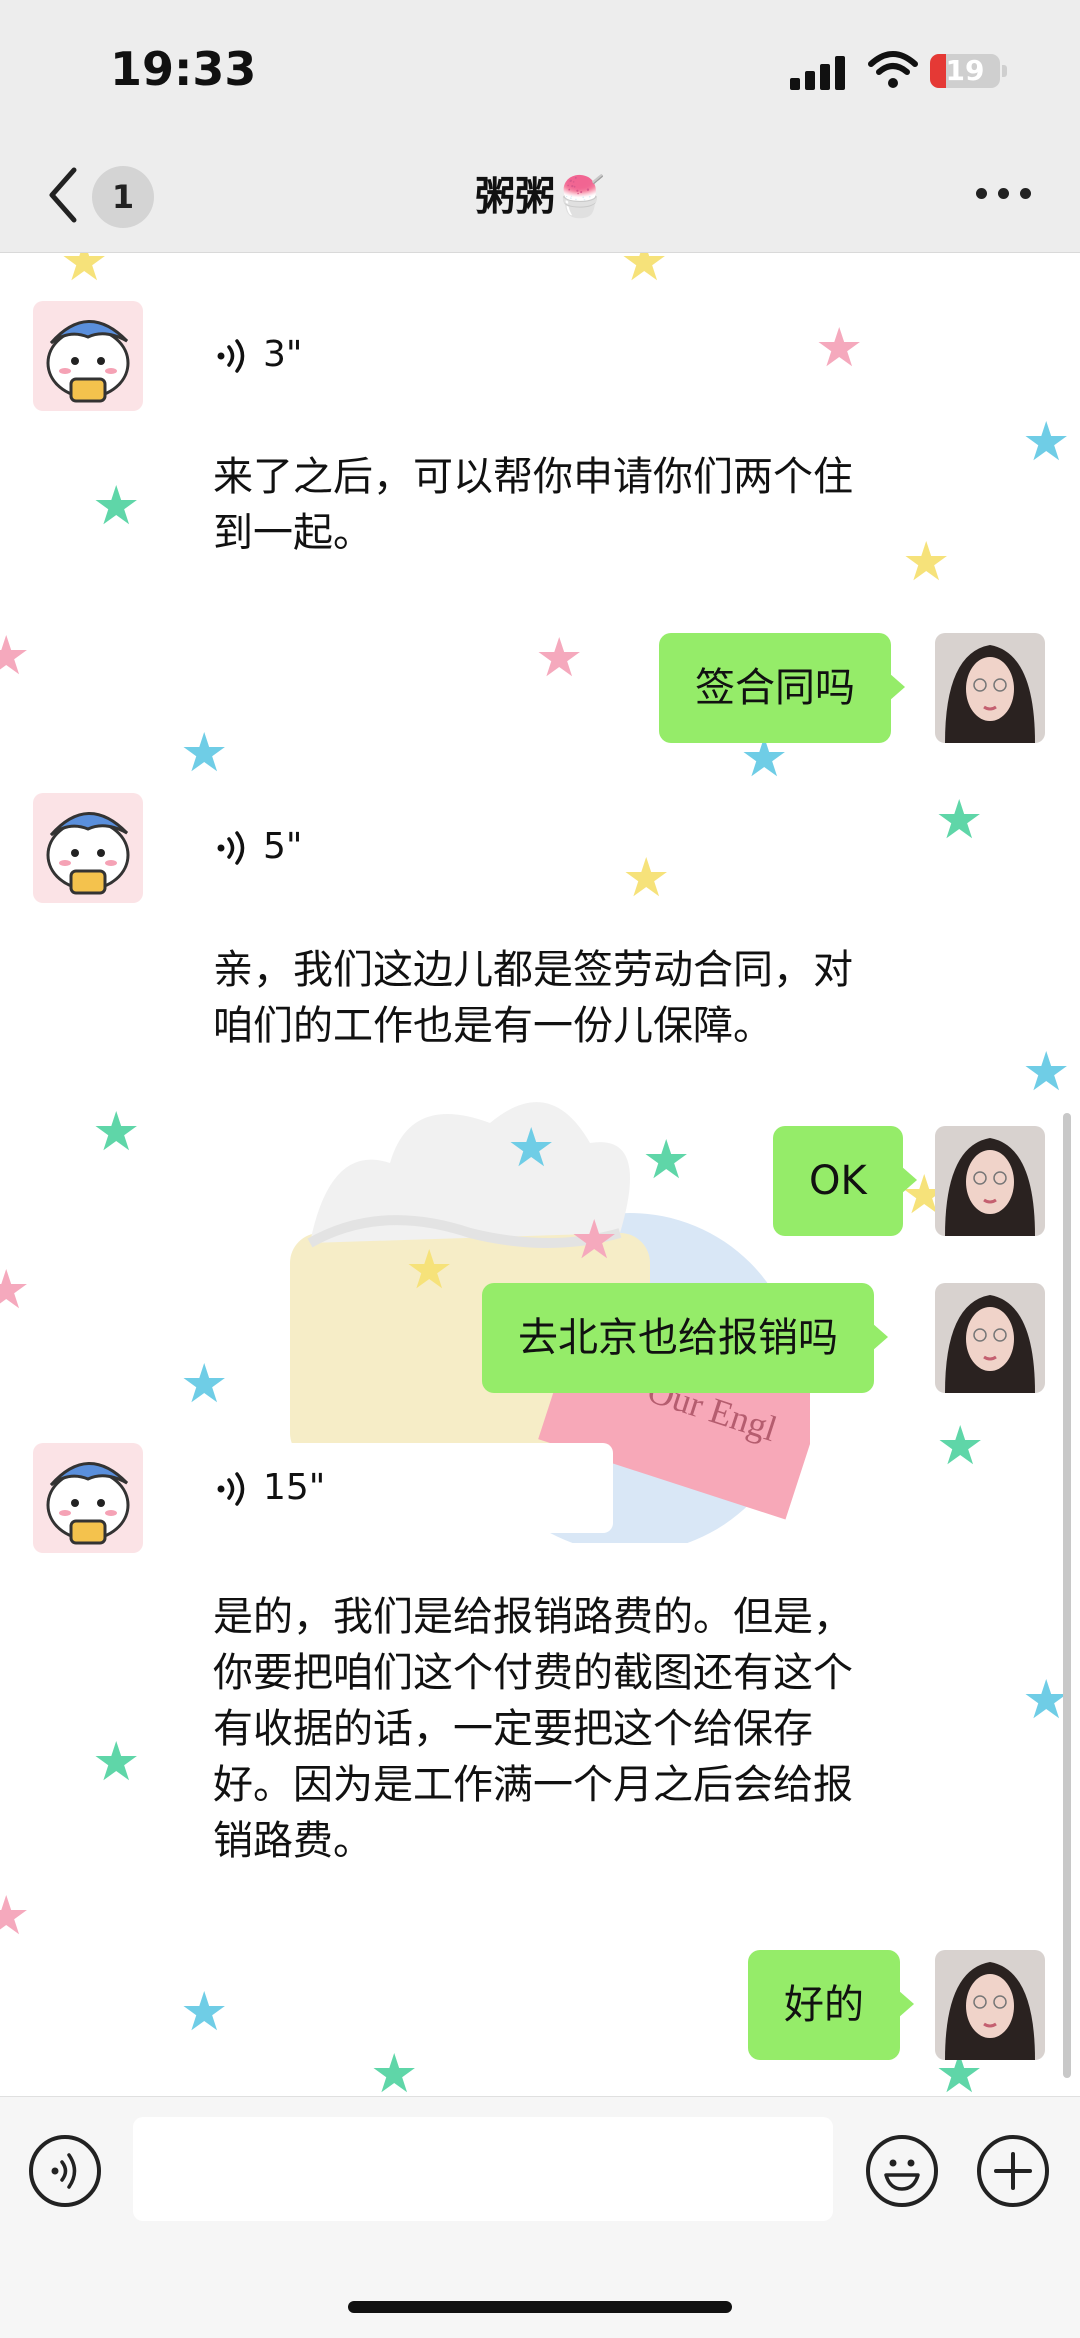 This screenshot has height=2338, width=1080. What do you see at coordinates (183, 69) in the screenshot?
I see `status-time: 19:33` at bounding box center [183, 69].